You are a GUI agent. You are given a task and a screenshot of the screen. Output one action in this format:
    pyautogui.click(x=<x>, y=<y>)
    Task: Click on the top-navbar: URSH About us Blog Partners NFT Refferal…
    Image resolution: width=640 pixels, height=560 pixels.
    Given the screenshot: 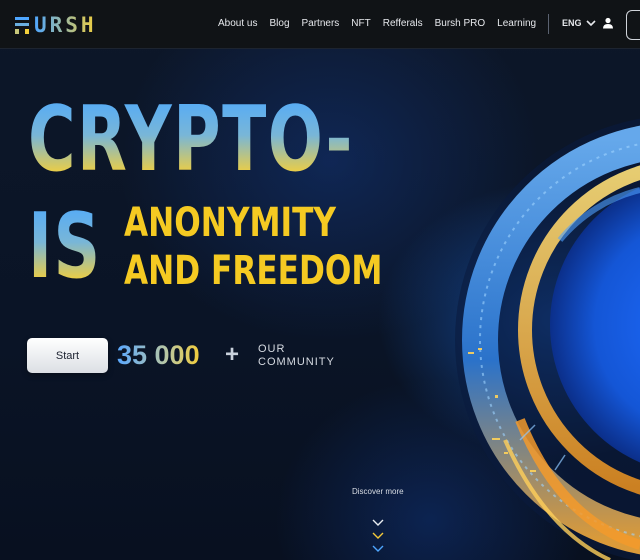 What is the action you would take?
    pyautogui.click(x=320, y=24)
    